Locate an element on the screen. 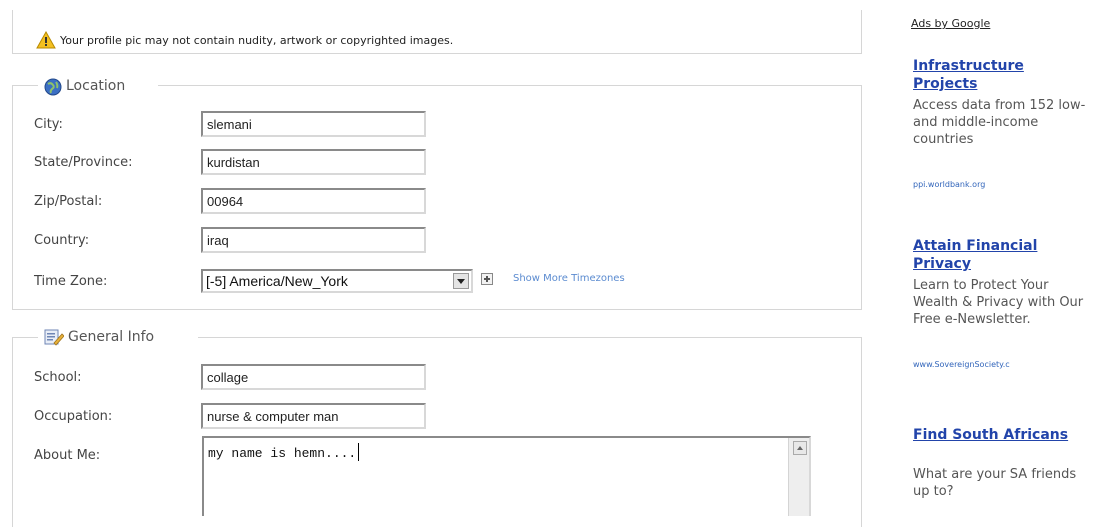  timezone-select: [-5] America/New_York is located at coordinates (337, 281).